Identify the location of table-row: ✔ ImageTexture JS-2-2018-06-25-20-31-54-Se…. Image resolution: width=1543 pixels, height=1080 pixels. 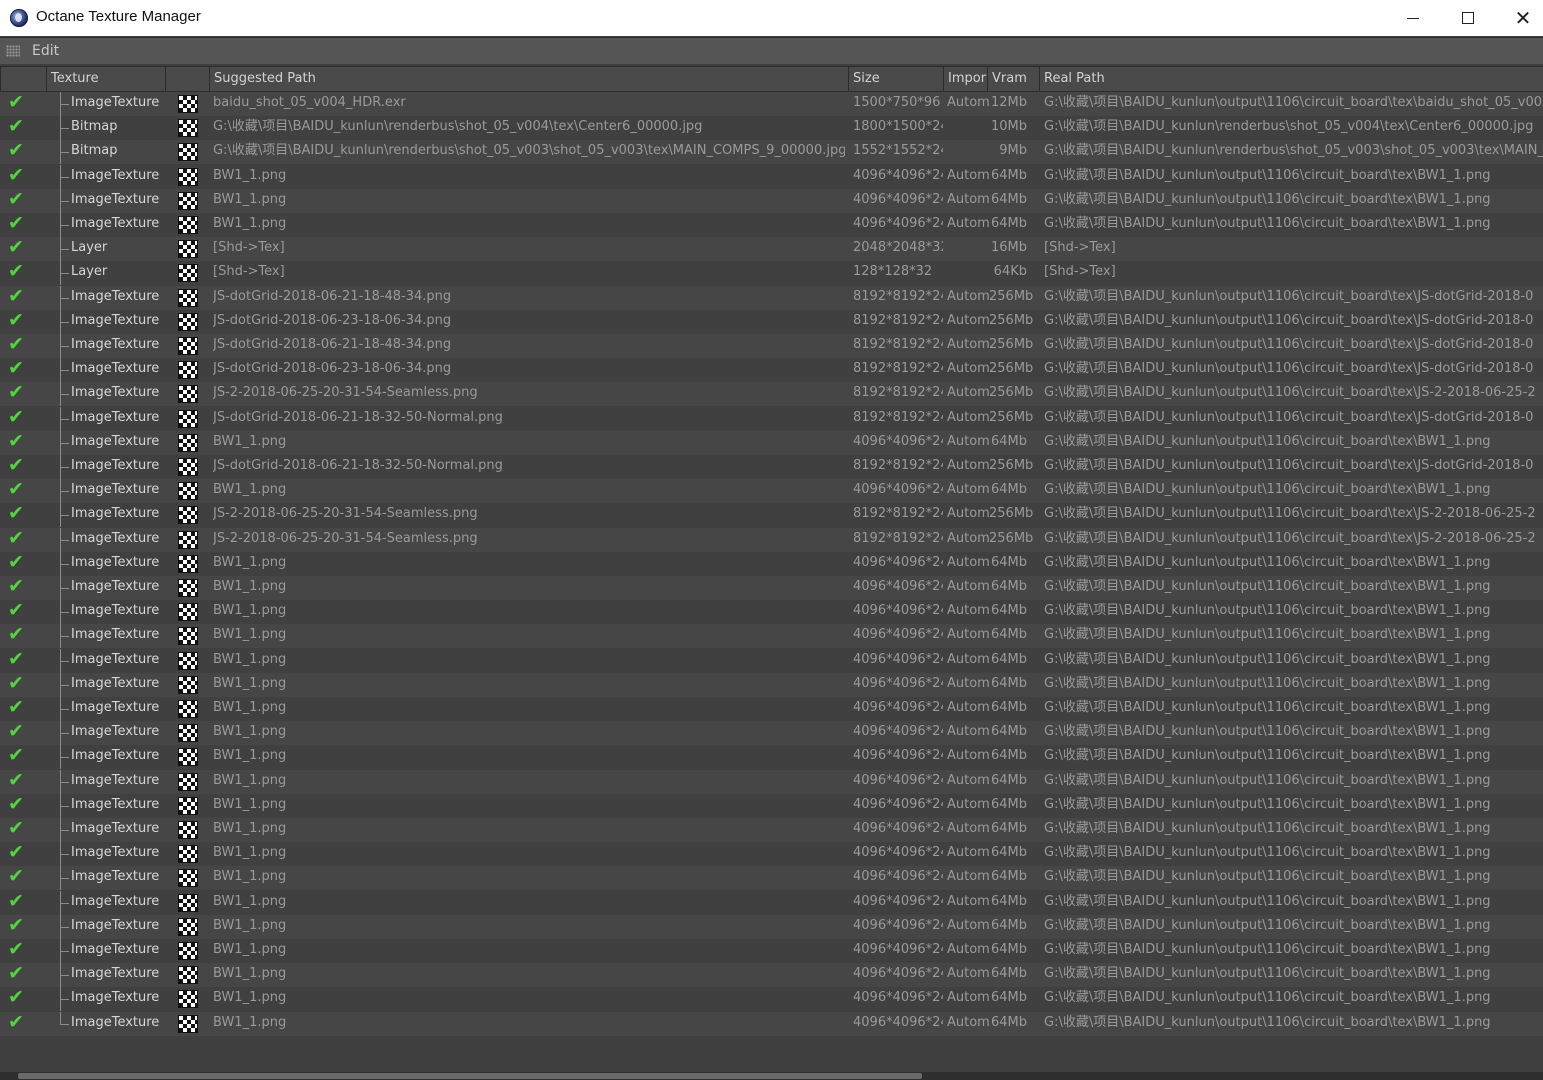
(771, 394).